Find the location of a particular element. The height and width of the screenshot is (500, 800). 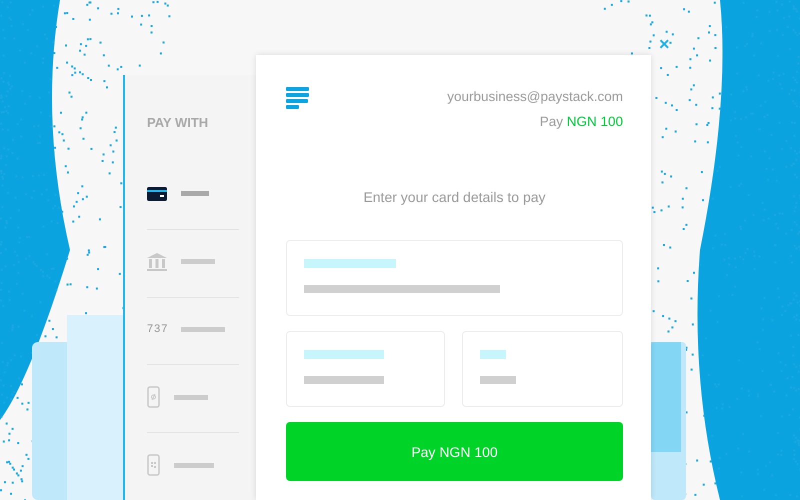

expiry-field is located at coordinates (365, 369).